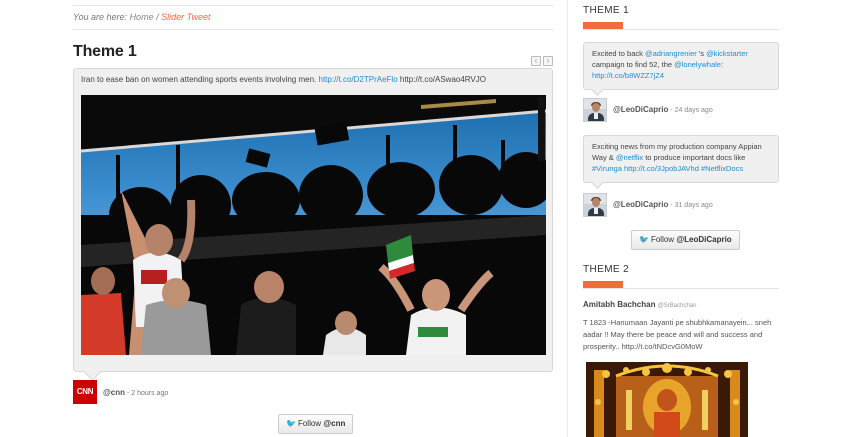 Image resolution: width=850 pixels, height=437 pixels. Describe the element at coordinates (690, 205) in the screenshot. I see `tweet-time: - 31 days ago` at that location.